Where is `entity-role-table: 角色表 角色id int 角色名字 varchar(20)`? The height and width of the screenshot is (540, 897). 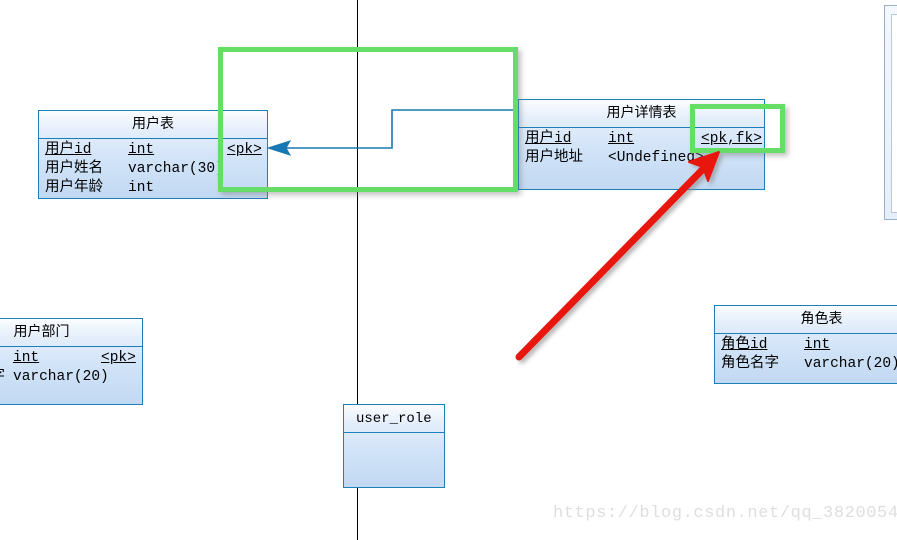 entity-role-table: 角色表 角色id int 角色名字 varchar(20) is located at coordinates (805, 344).